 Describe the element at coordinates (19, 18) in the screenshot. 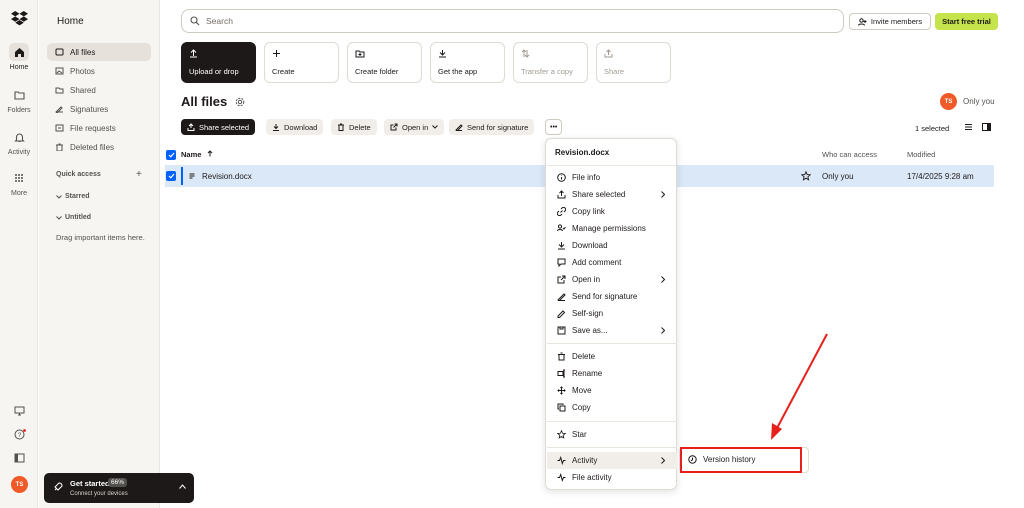

I see `dropbox-logo-icon` at that location.